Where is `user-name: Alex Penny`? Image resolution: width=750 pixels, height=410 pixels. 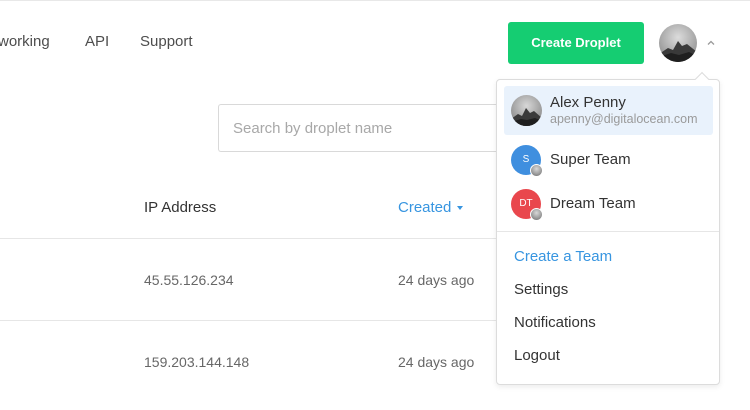
user-name: Alex Penny is located at coordinates (588, 102).